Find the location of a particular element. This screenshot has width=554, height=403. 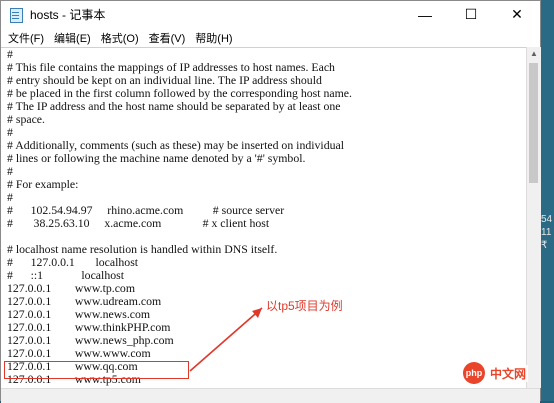

site-watermark: php 中文网 is located at coordinates (496, 373).